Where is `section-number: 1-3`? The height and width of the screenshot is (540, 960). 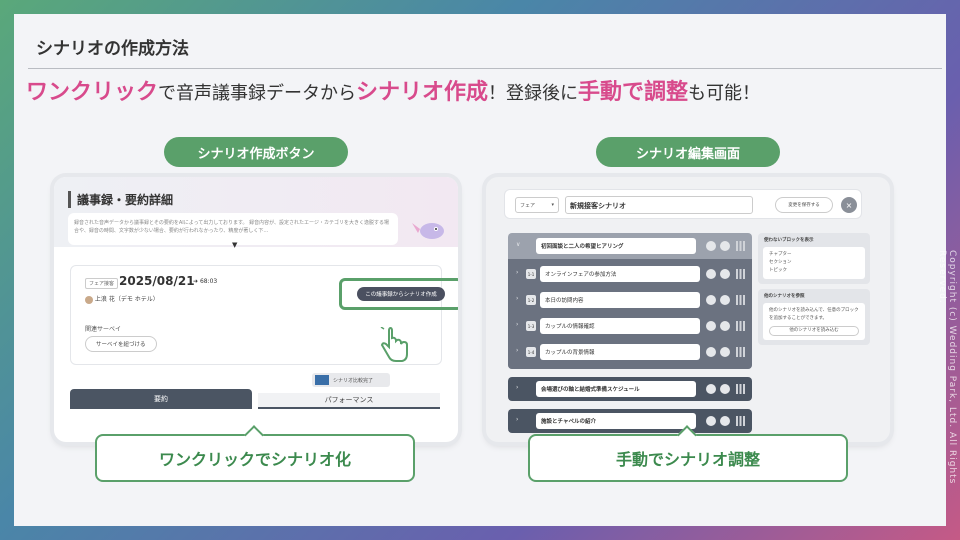 section-number: 1-3 is located at coordinates (531, 326).